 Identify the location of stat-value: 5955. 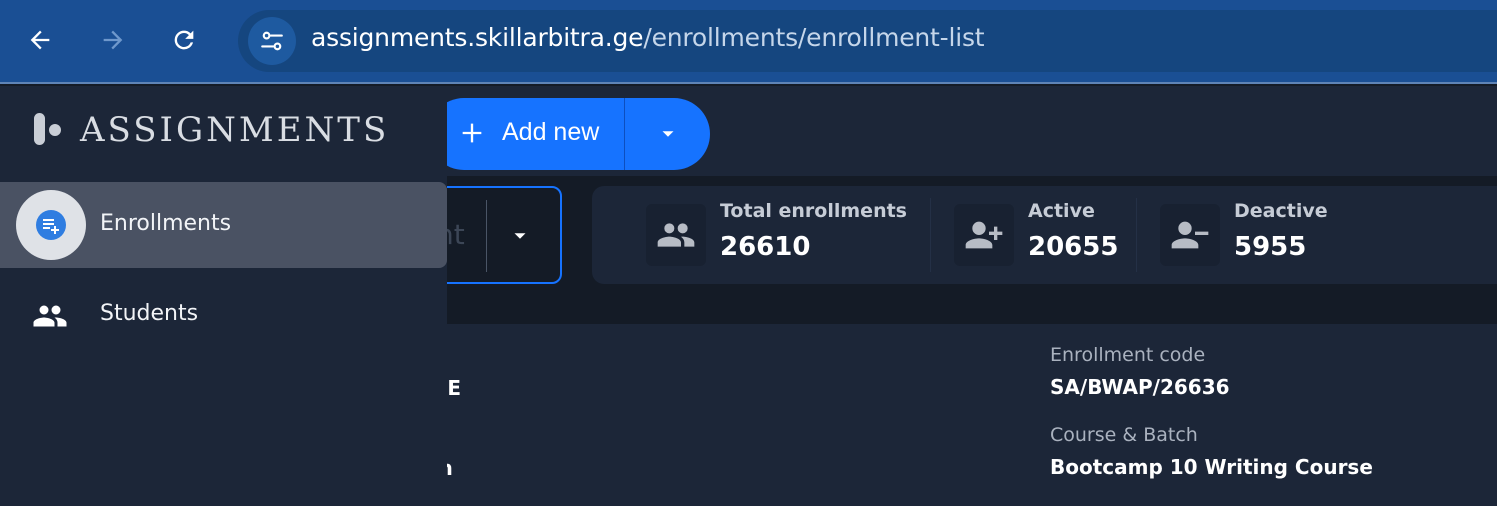
(1270, 247).